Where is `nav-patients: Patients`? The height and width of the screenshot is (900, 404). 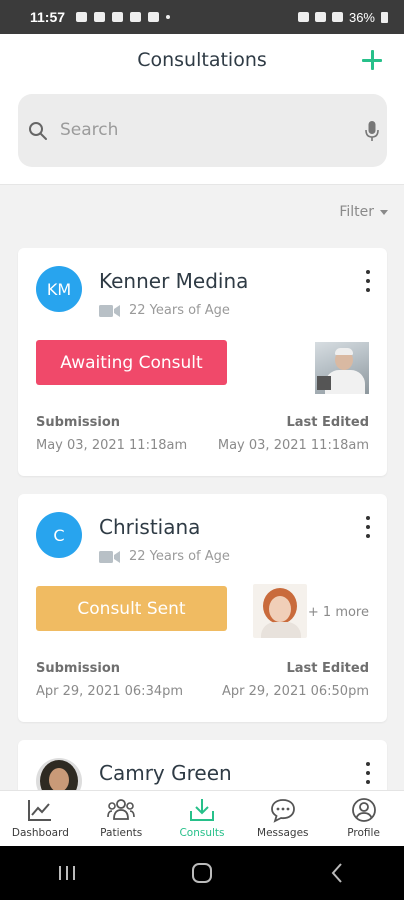
nav-patients: Patients is located at coordinates (121, 819).